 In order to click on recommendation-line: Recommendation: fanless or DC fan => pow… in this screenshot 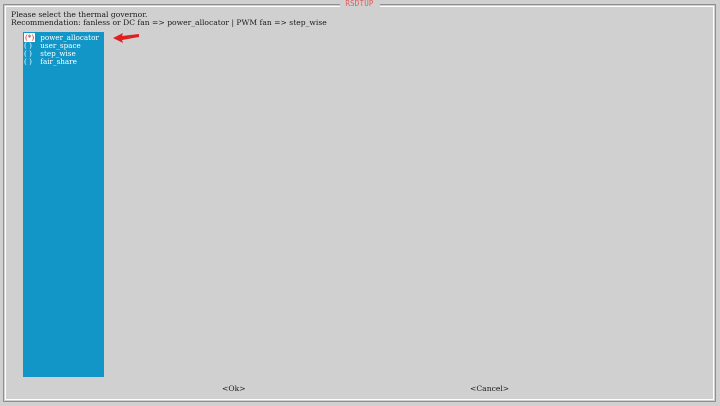, I will do `click(169, 22)`.